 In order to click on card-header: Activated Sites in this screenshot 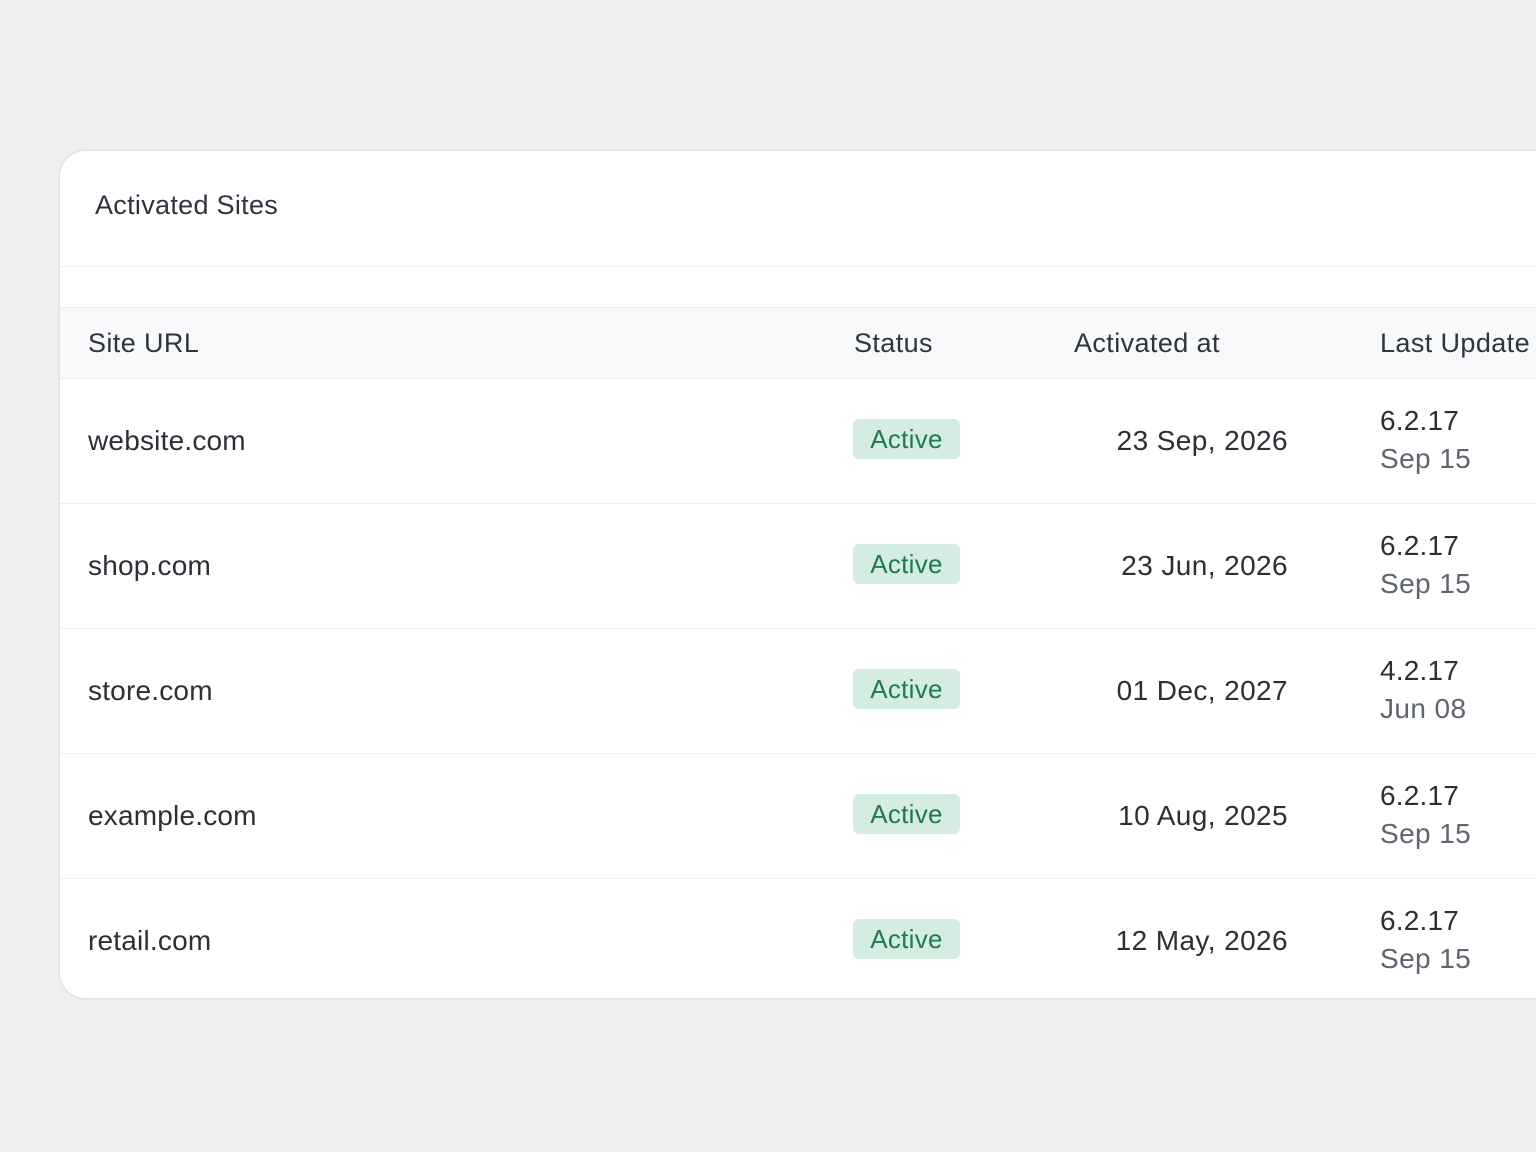, I will do `click(798, 209)`.